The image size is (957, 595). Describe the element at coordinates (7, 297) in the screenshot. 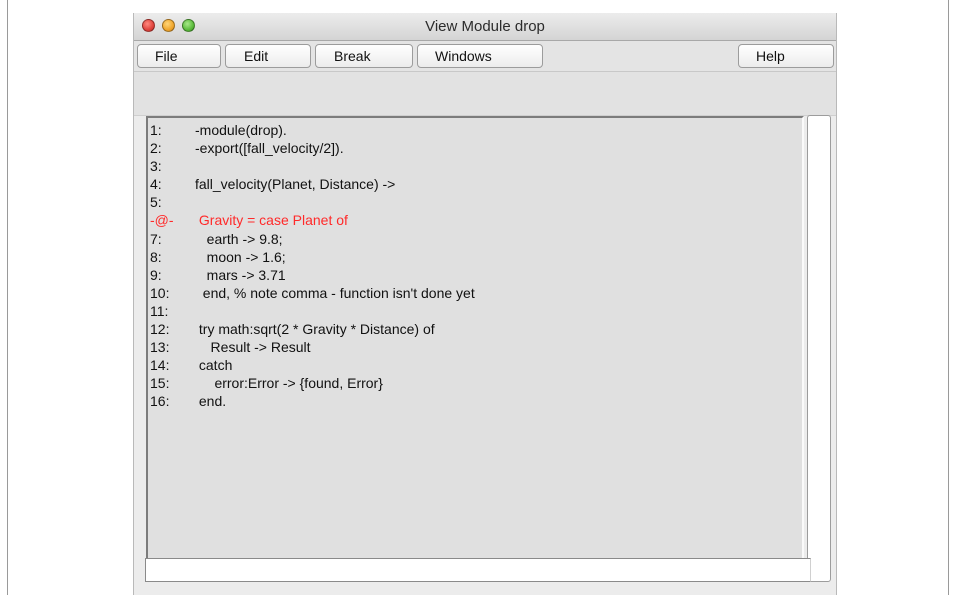

I see `page-frame-left` at that location.